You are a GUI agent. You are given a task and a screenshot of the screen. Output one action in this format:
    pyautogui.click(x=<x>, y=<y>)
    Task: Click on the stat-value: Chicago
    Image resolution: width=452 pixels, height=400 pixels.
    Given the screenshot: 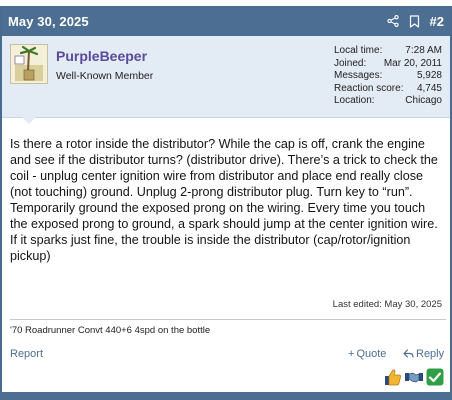 What is the action you would take?
    pyautogui.click(x=423, y=101)
    